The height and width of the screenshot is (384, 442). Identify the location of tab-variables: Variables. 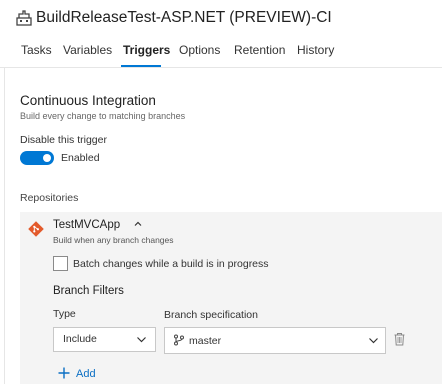
(87, 50).